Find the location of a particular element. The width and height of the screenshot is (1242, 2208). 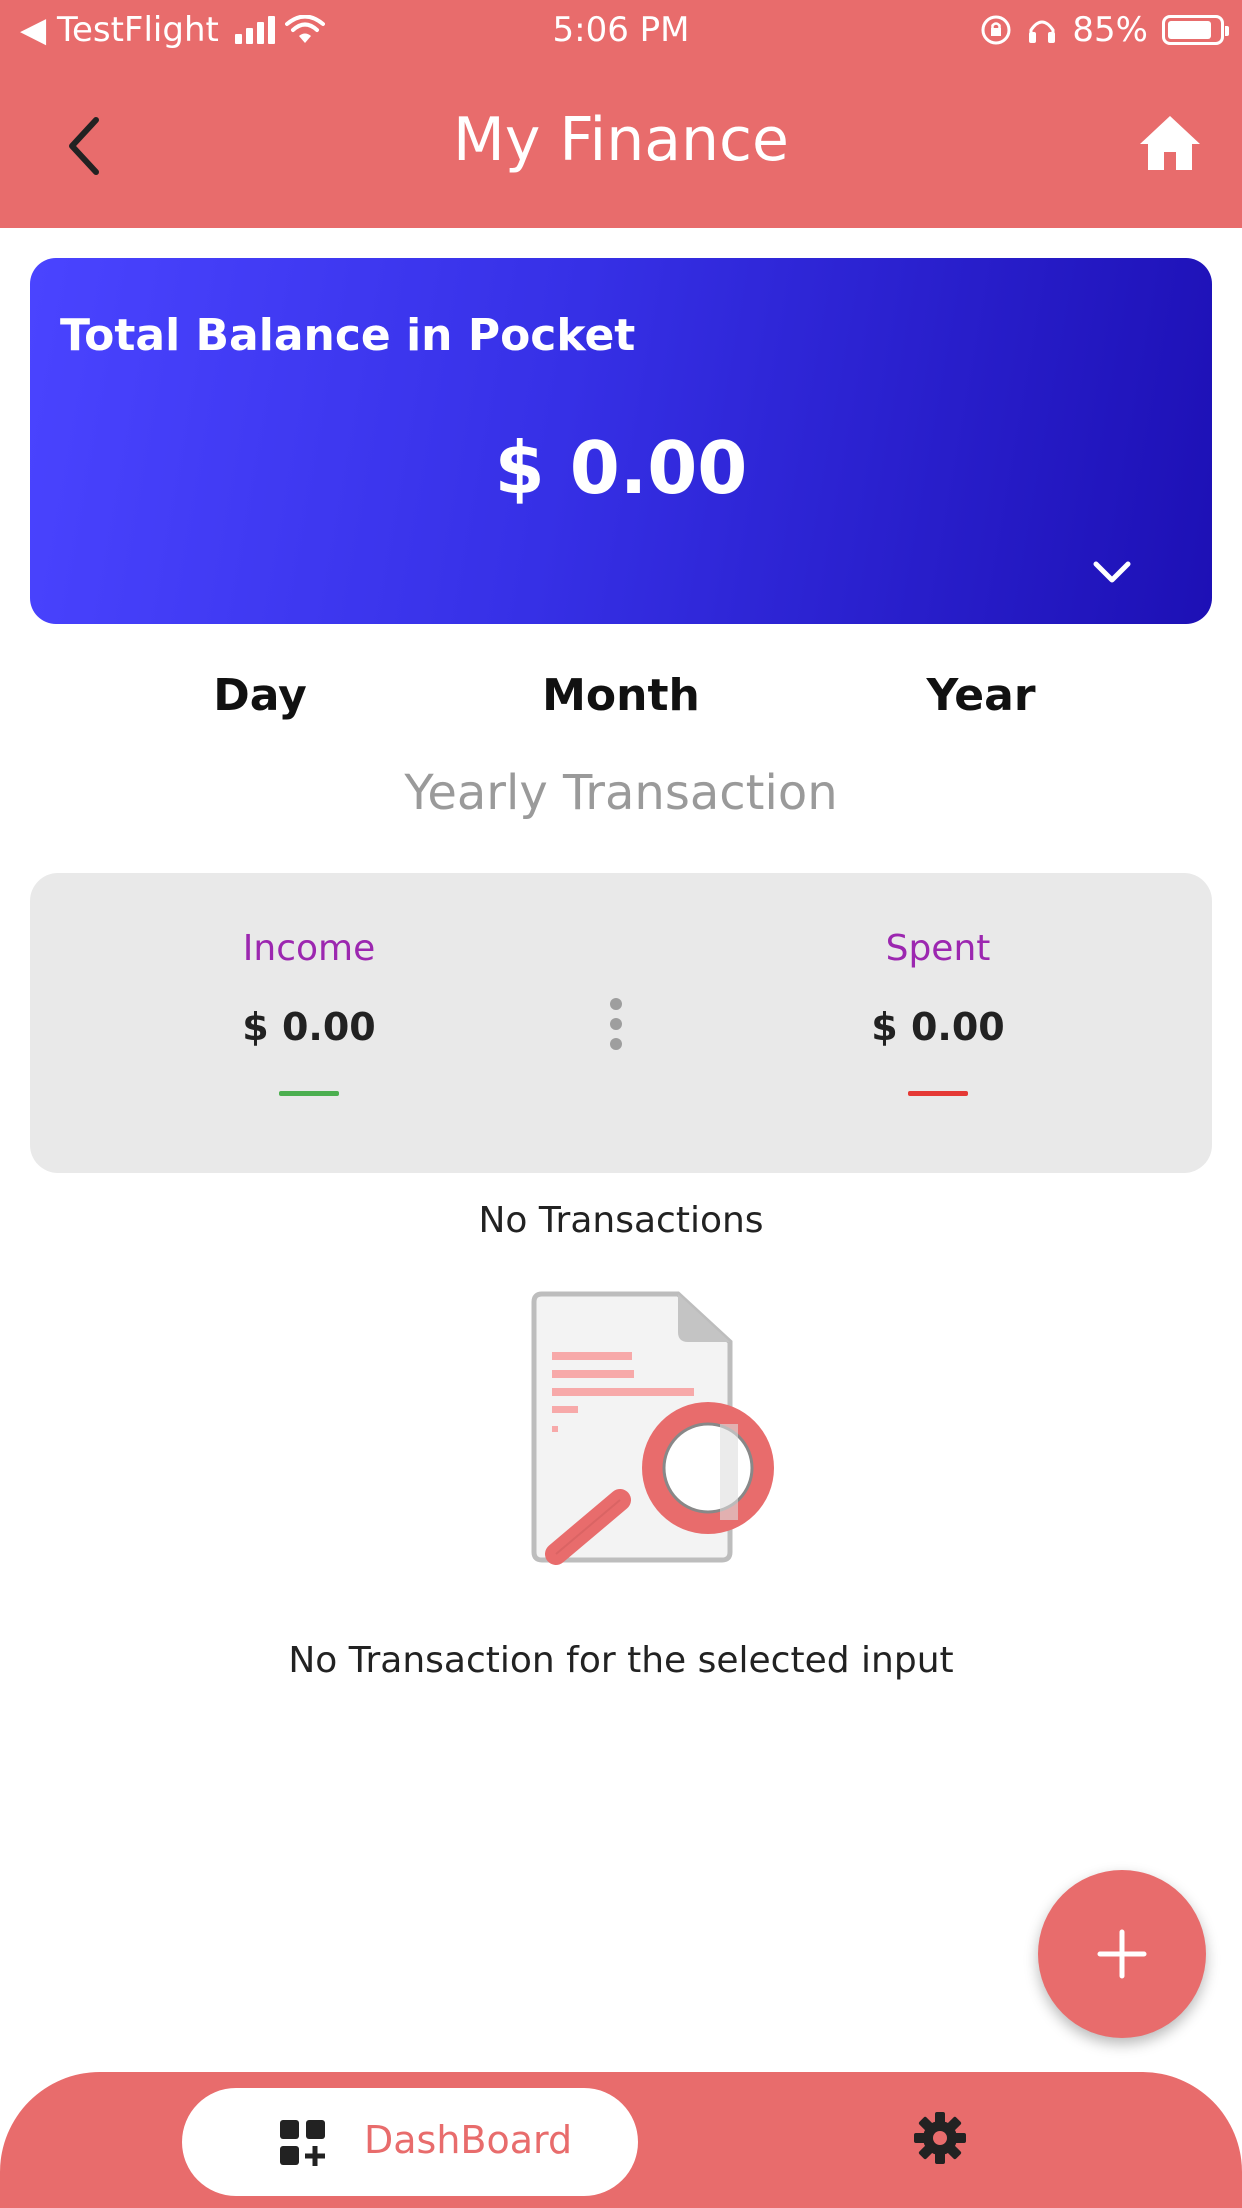

empty-heading: No Transactions is located at coordinates (621, 1220).